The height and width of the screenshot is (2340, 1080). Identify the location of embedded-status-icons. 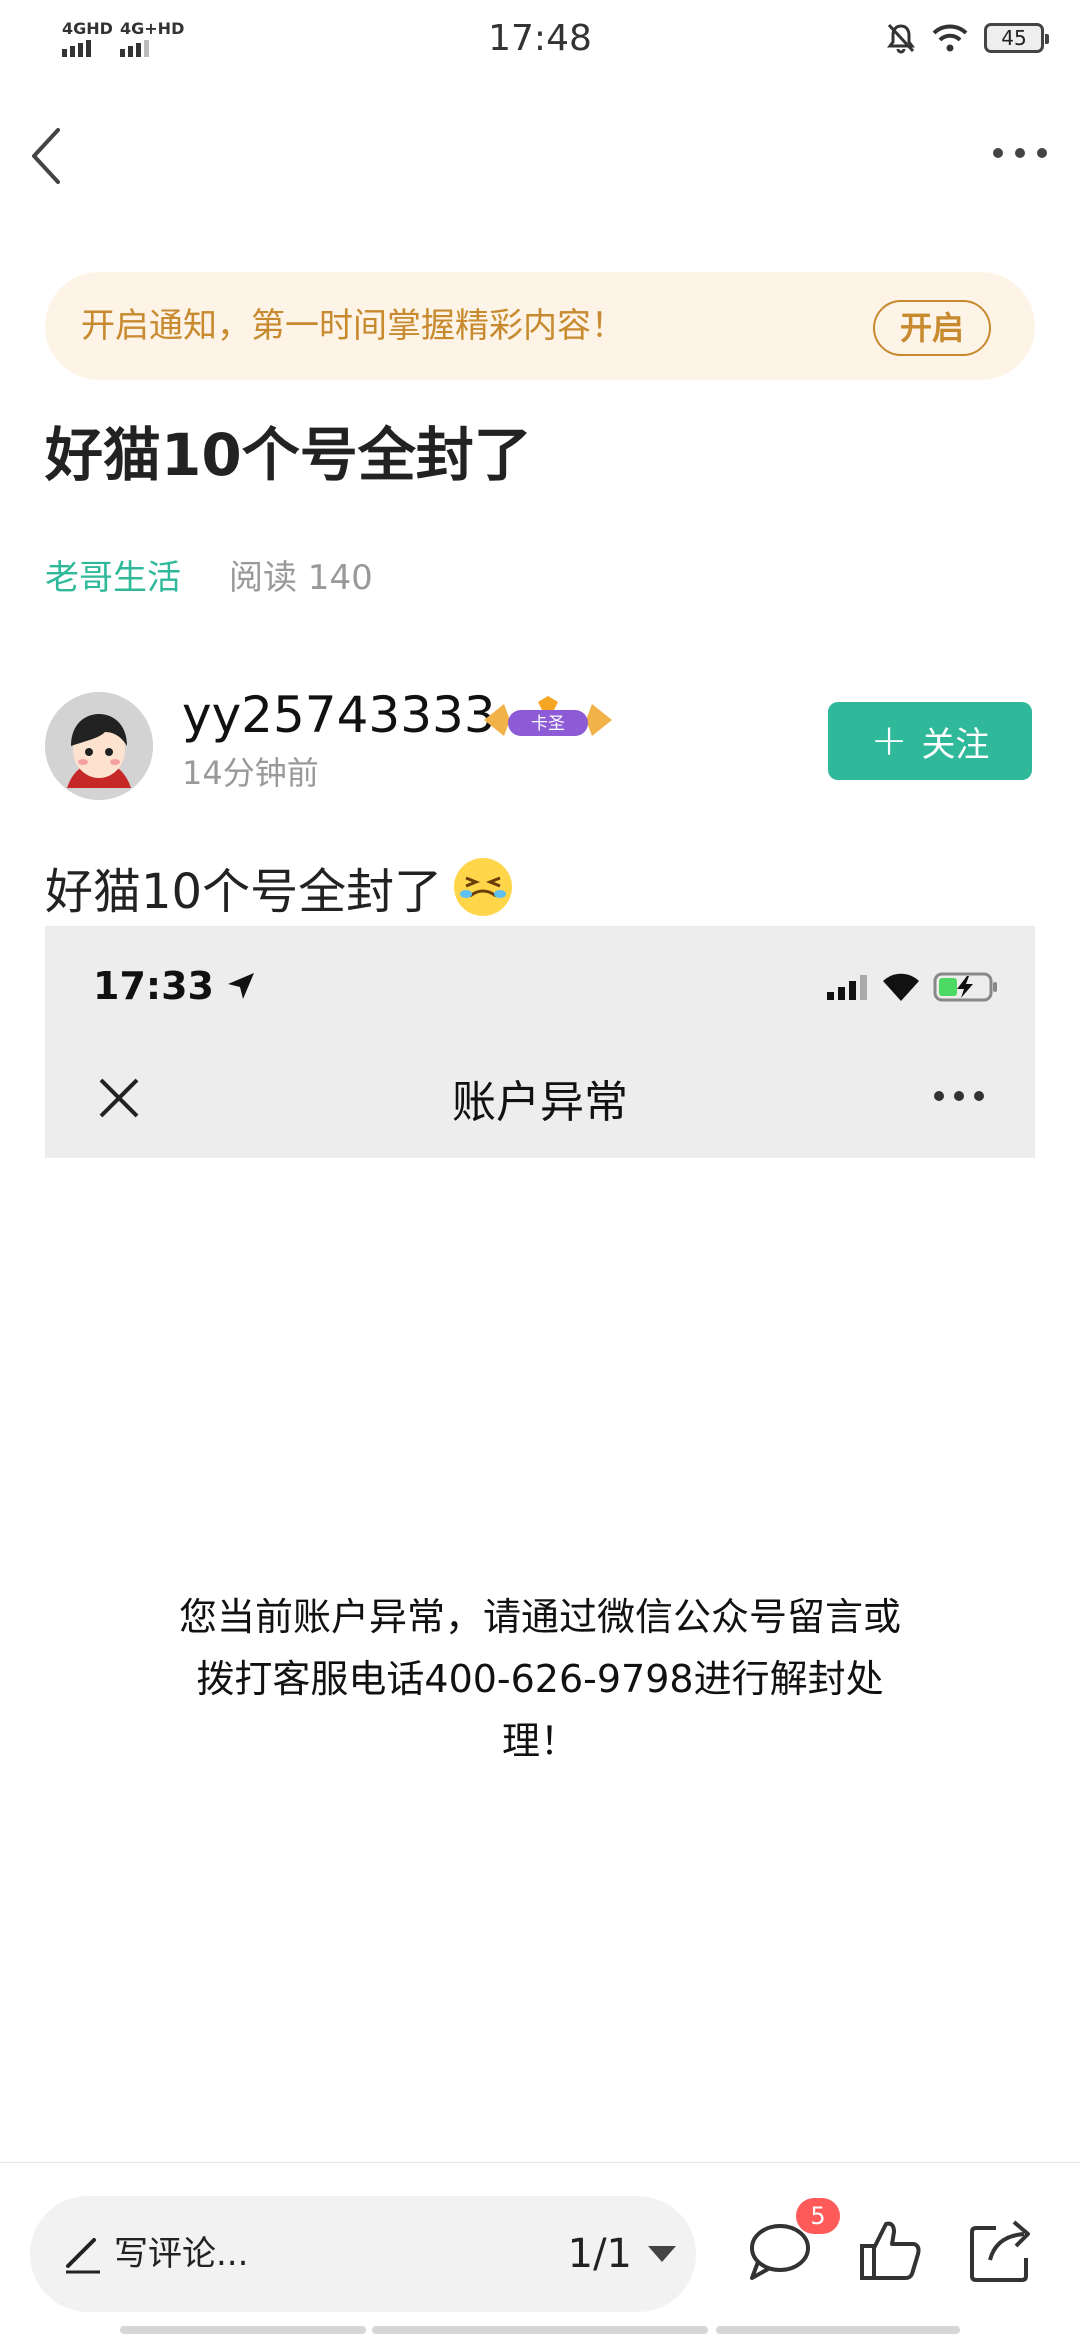
(913, 987).